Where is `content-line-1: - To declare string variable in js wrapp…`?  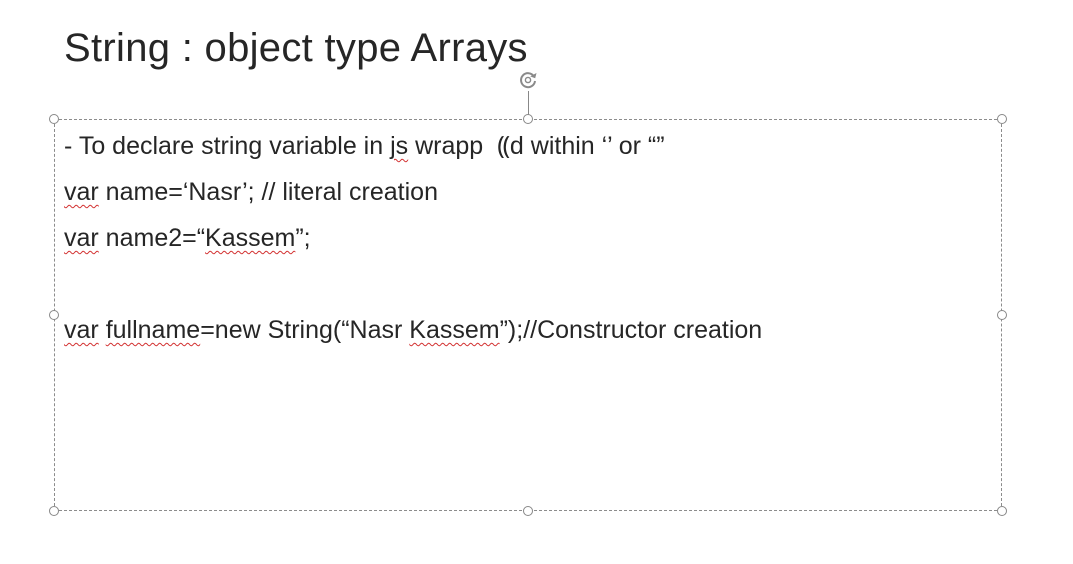
content-line-1: - To declare string variable in js wrapp… is located at coordinates (413, 146).